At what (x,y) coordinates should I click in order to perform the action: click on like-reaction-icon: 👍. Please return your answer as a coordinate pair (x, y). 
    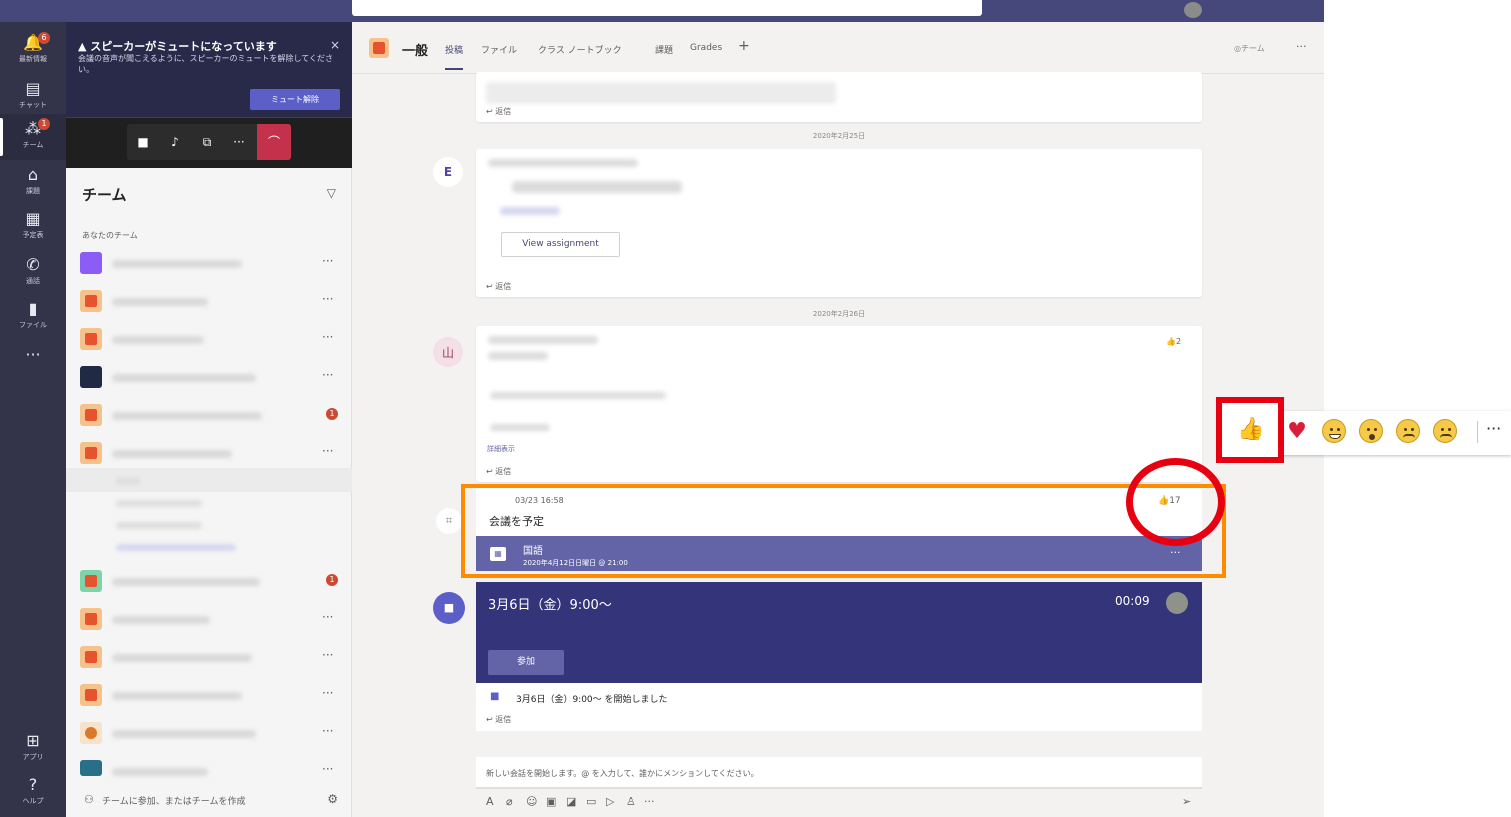
    Looking at the image, I should click on (1250, 430).